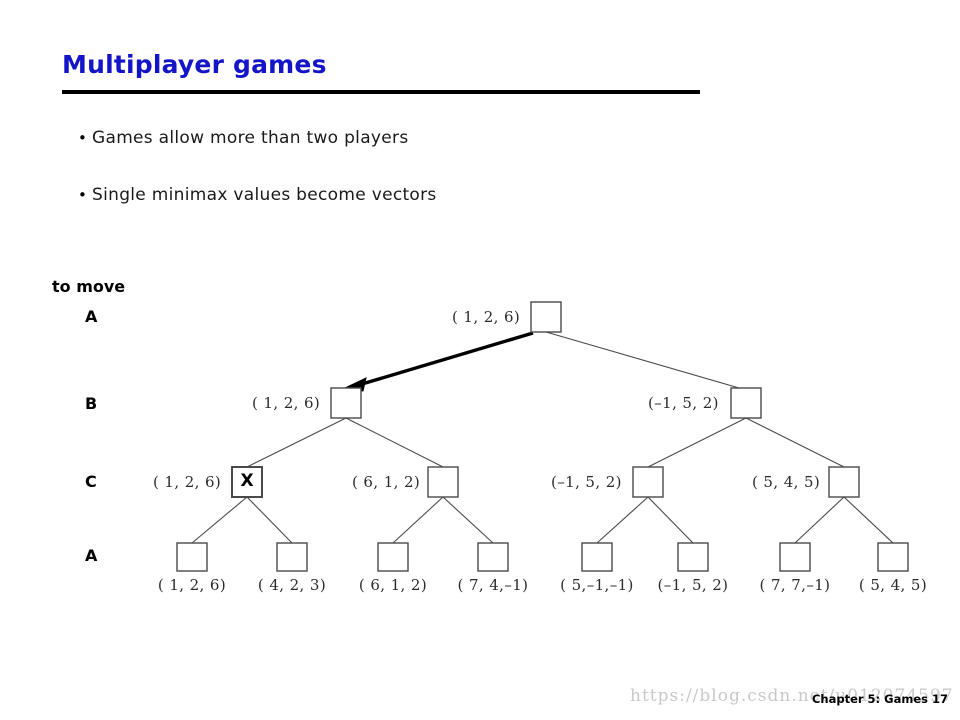 This screenshot has width=960, height=720. Describe the element at coordinates (219, 520) in the screenshot. I see `edge-c1-to-leaf1` at that location.